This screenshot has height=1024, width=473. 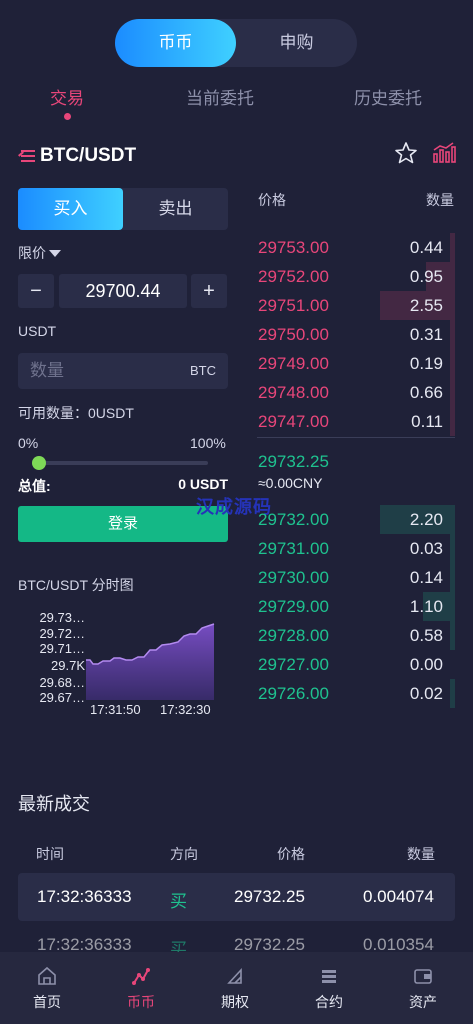 What do you see at coordinates (100, 371) in the screenshot?
I see `quantity-input` at bounding box center [100, 371].